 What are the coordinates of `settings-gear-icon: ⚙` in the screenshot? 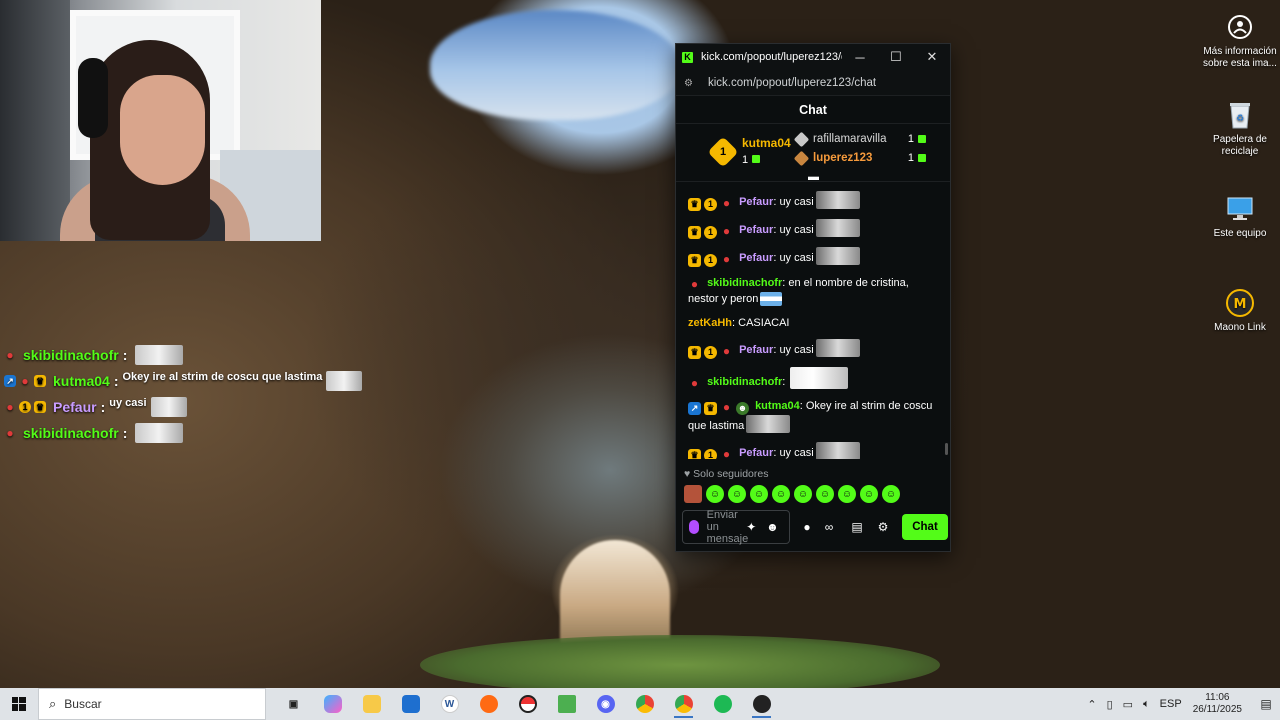 It's located at (883, 527).